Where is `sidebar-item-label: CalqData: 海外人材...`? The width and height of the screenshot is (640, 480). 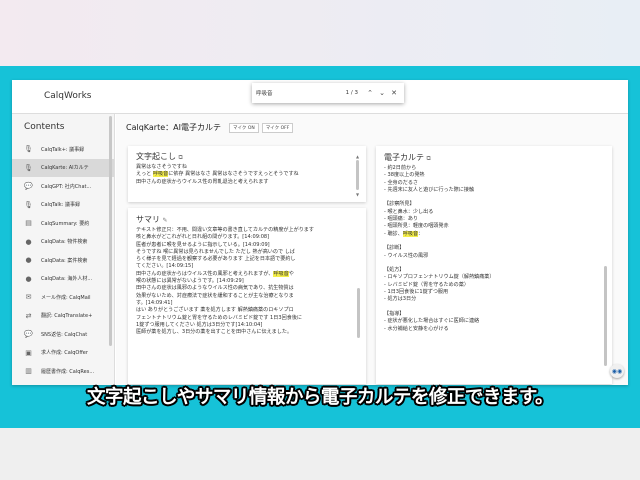 sidebar-item-label: CalqData: 海外人材... is located at coordinates (67, 279).